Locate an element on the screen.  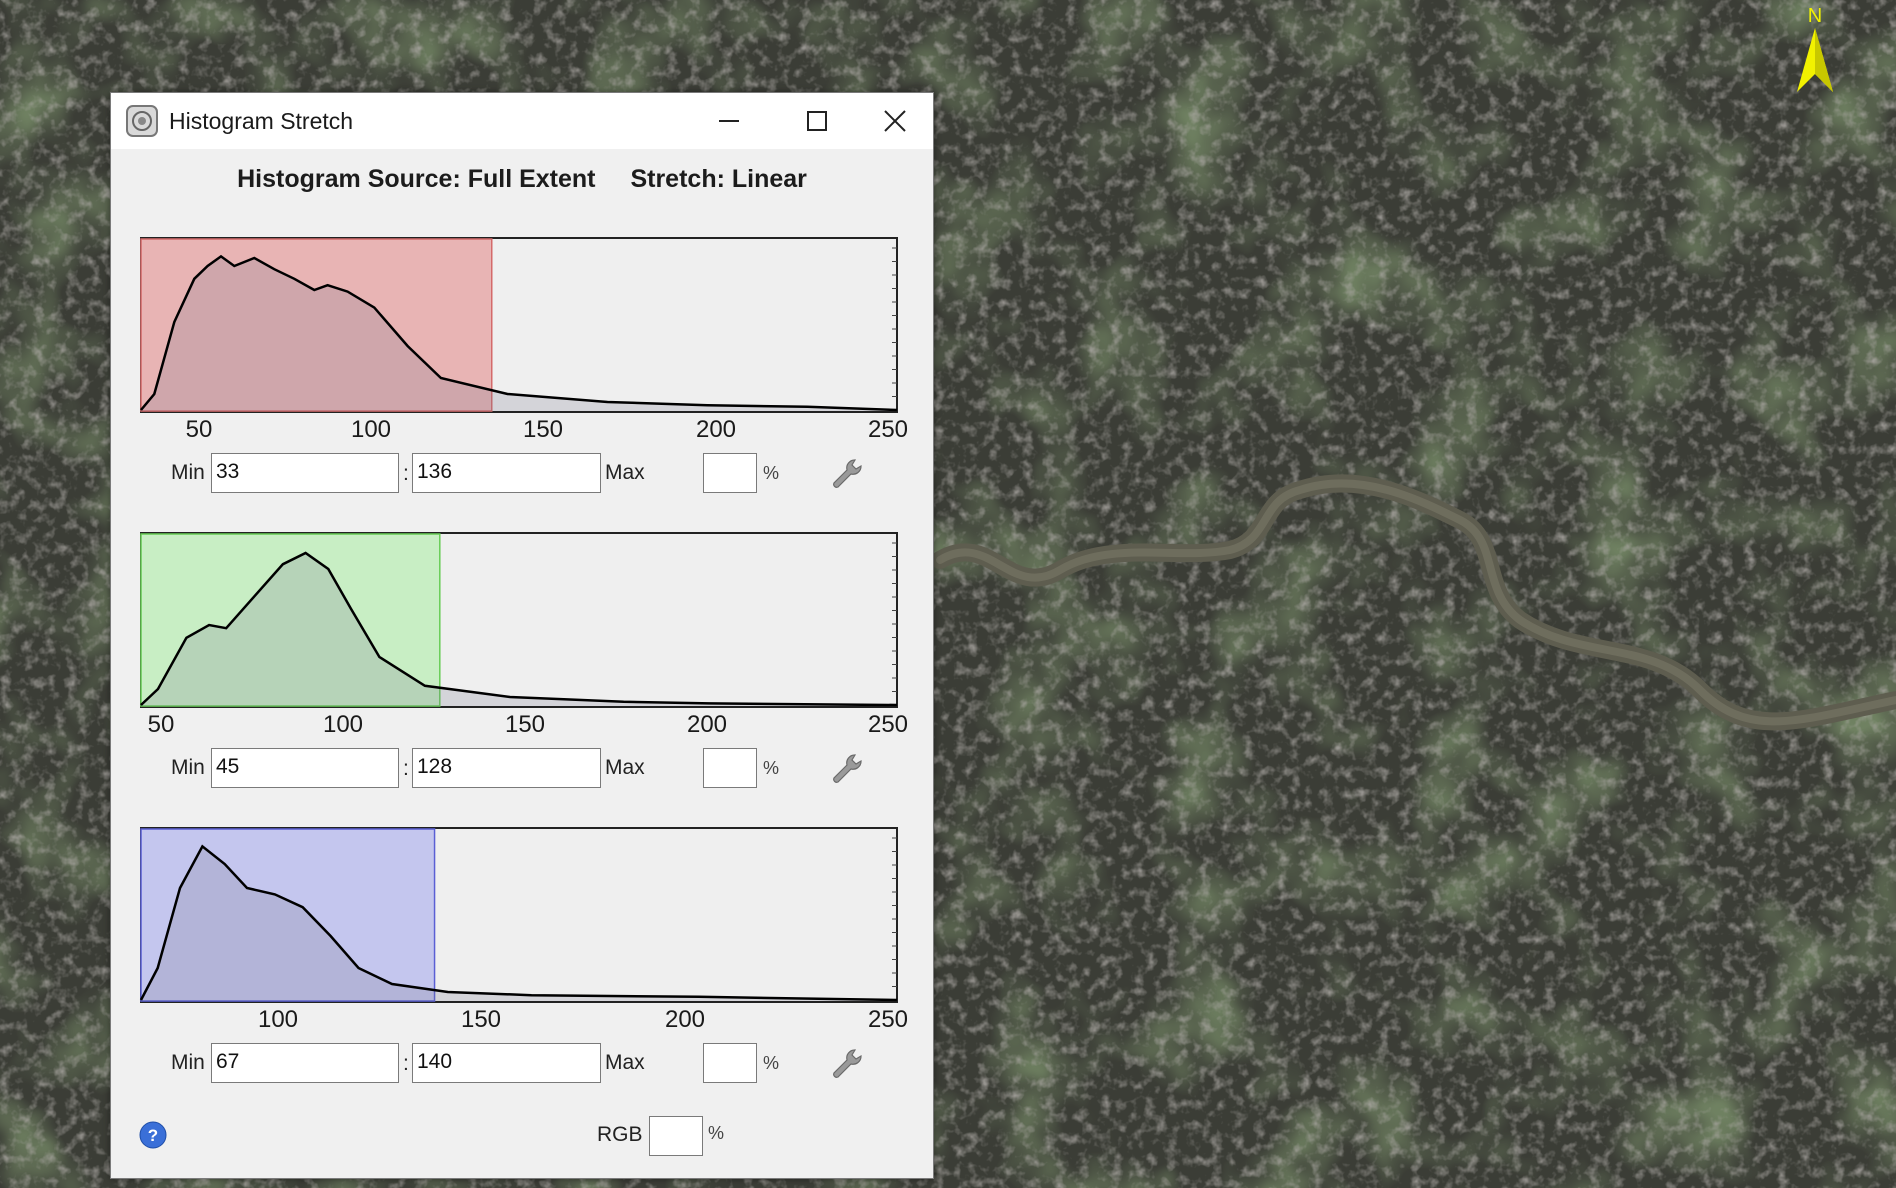
maximize-button is located at coordinates (817, 121).